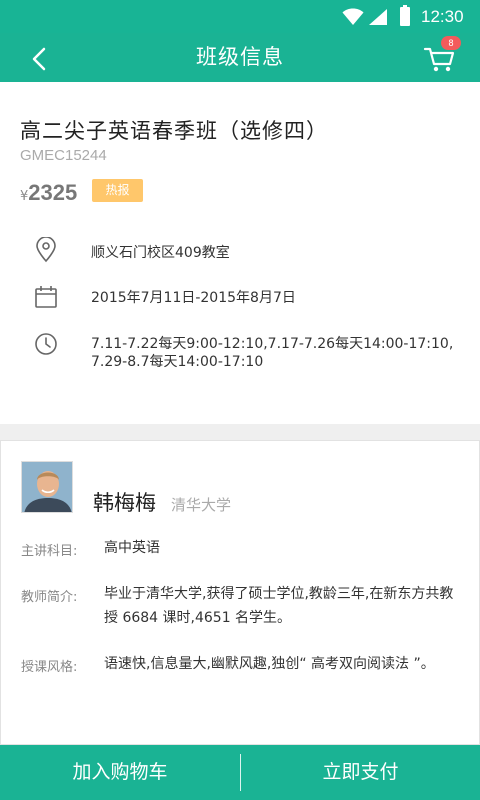 The image size is (480, 800). I want to click on teacher-avatar, so click(47, 487).